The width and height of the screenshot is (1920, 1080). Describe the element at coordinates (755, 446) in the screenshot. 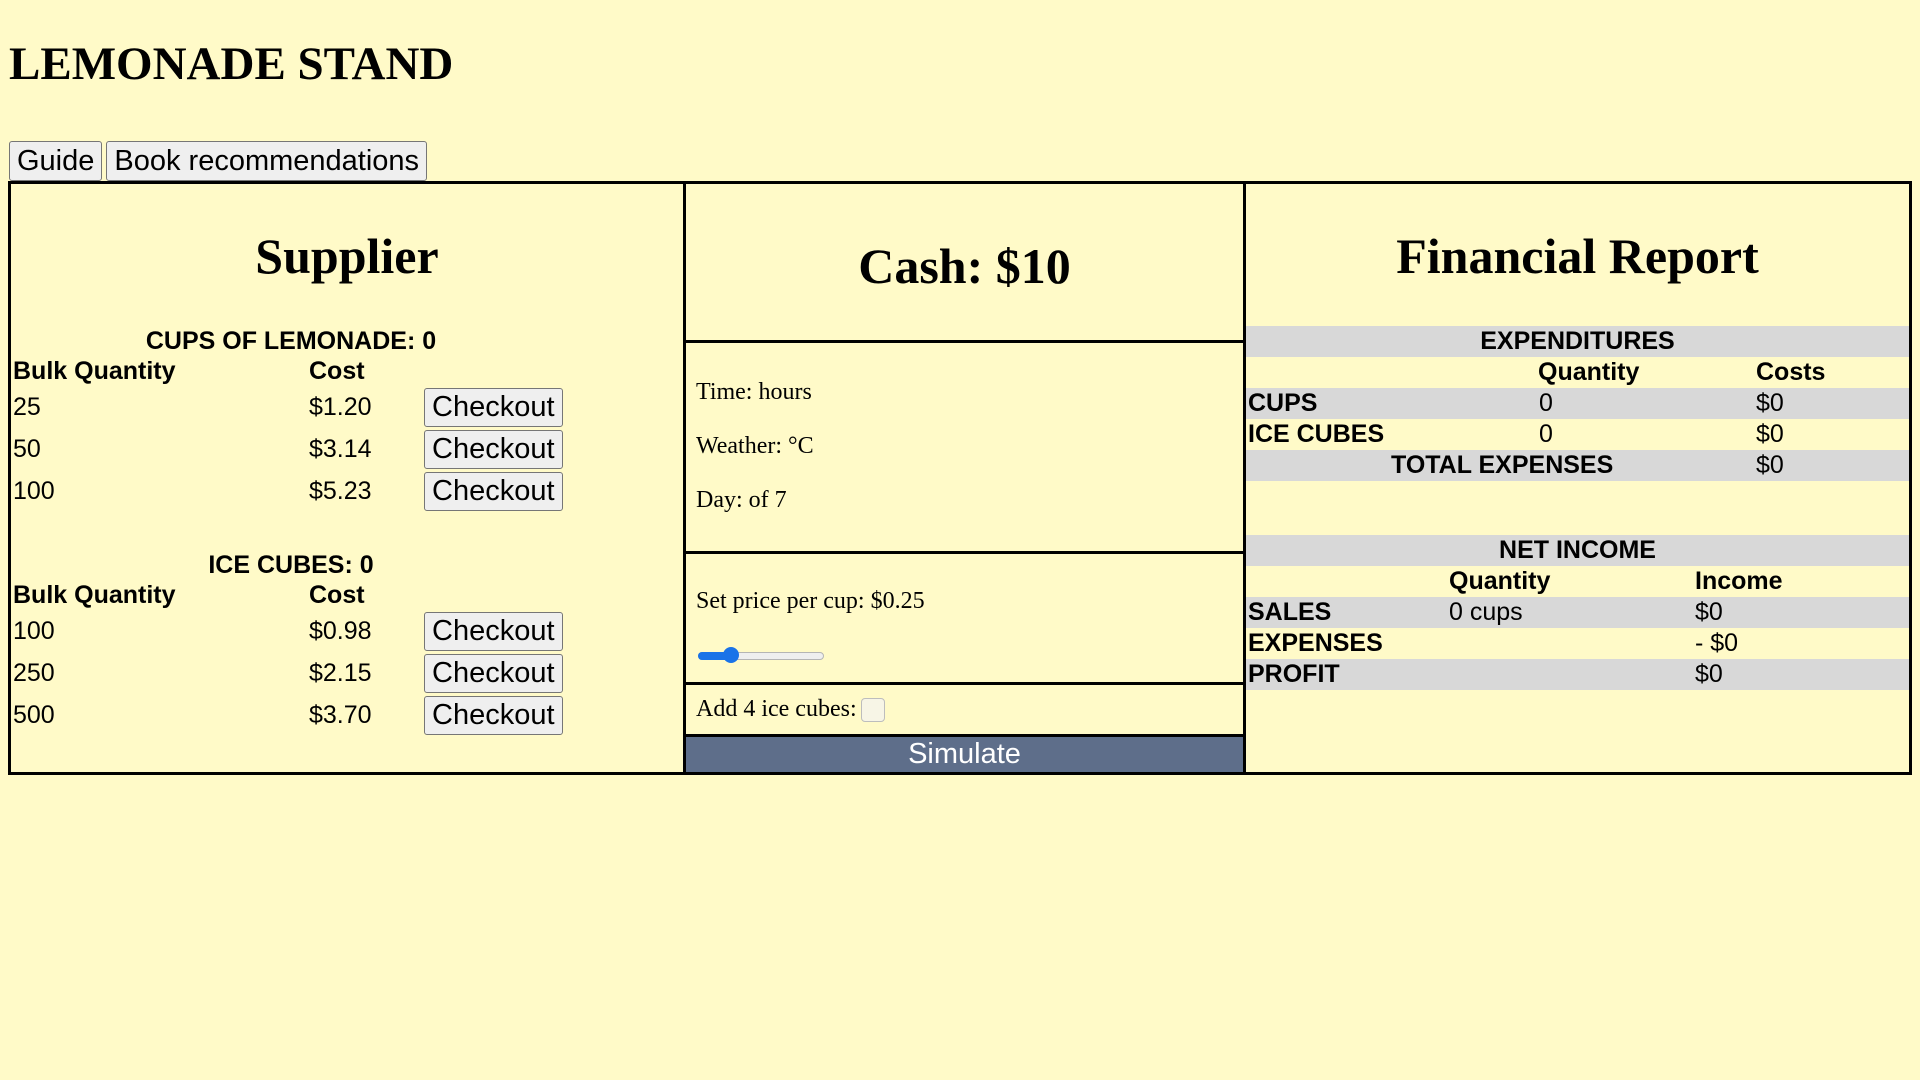

I see `weather-text: Weather: °C` at that location.